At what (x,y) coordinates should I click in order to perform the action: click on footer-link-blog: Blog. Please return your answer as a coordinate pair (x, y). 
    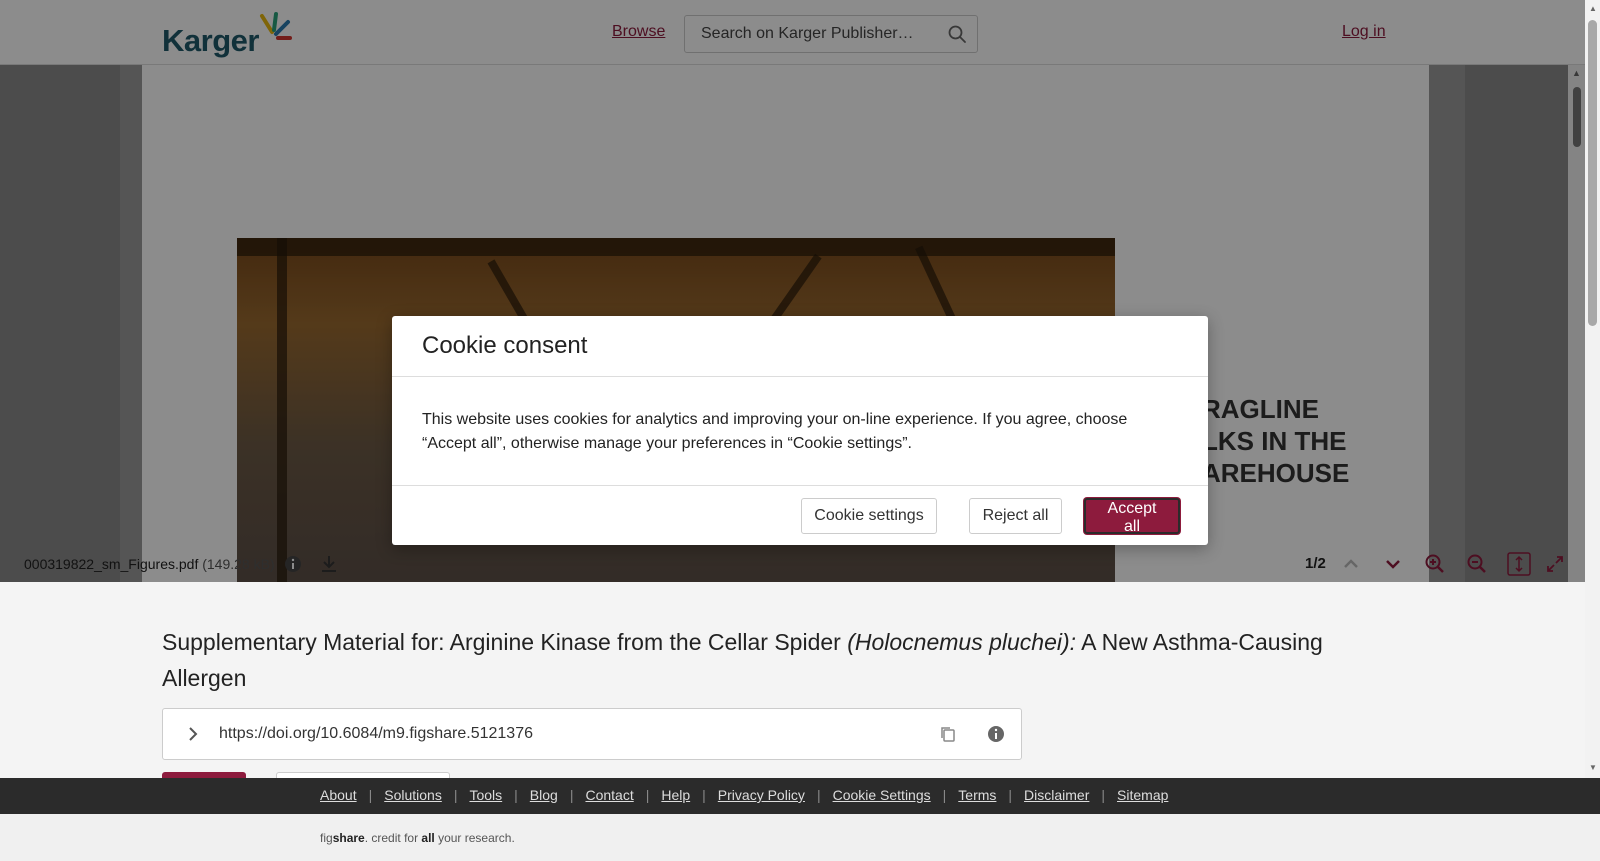
    Looking at the image, I should click on (544, 795).